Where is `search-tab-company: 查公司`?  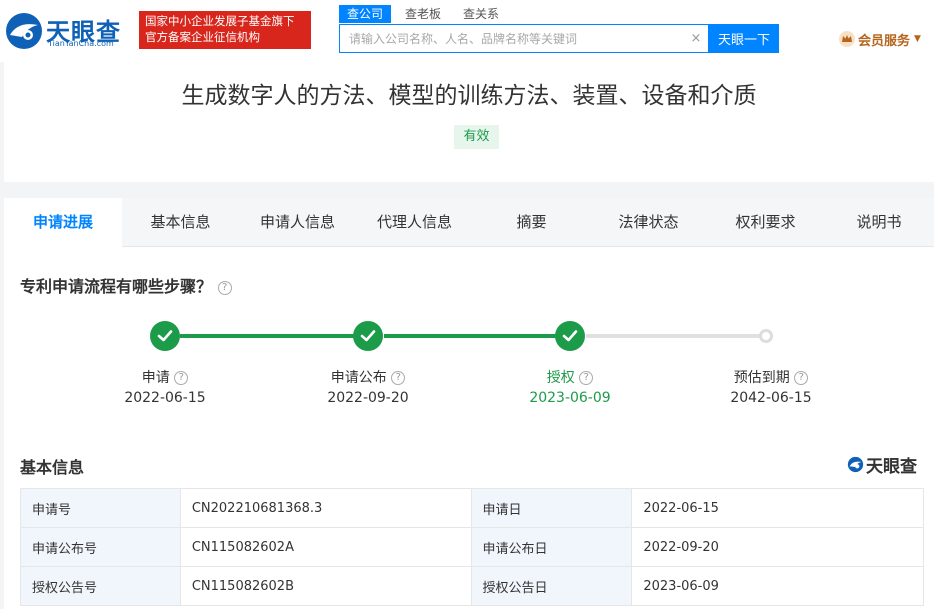
search-tab-company: 查公司 is located at coordinates (365, 14).